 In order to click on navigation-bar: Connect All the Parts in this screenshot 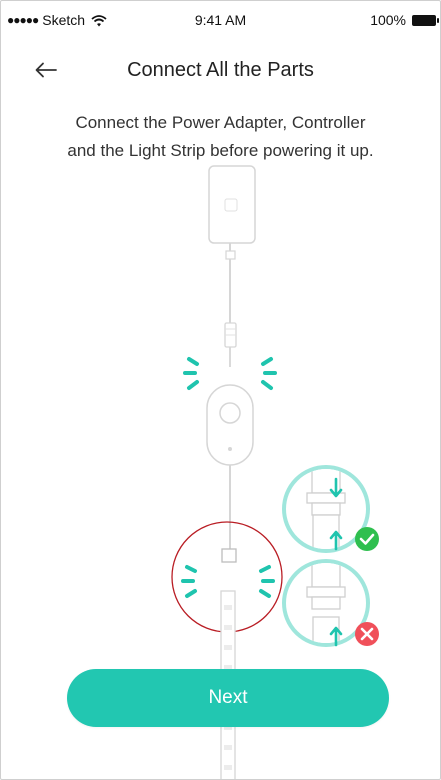, I will do `click(220, 71)`.